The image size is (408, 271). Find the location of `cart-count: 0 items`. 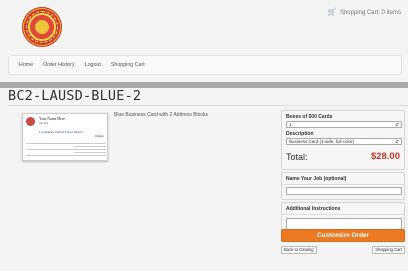

cart-count: 0 items is located at coordinates (391, 13).